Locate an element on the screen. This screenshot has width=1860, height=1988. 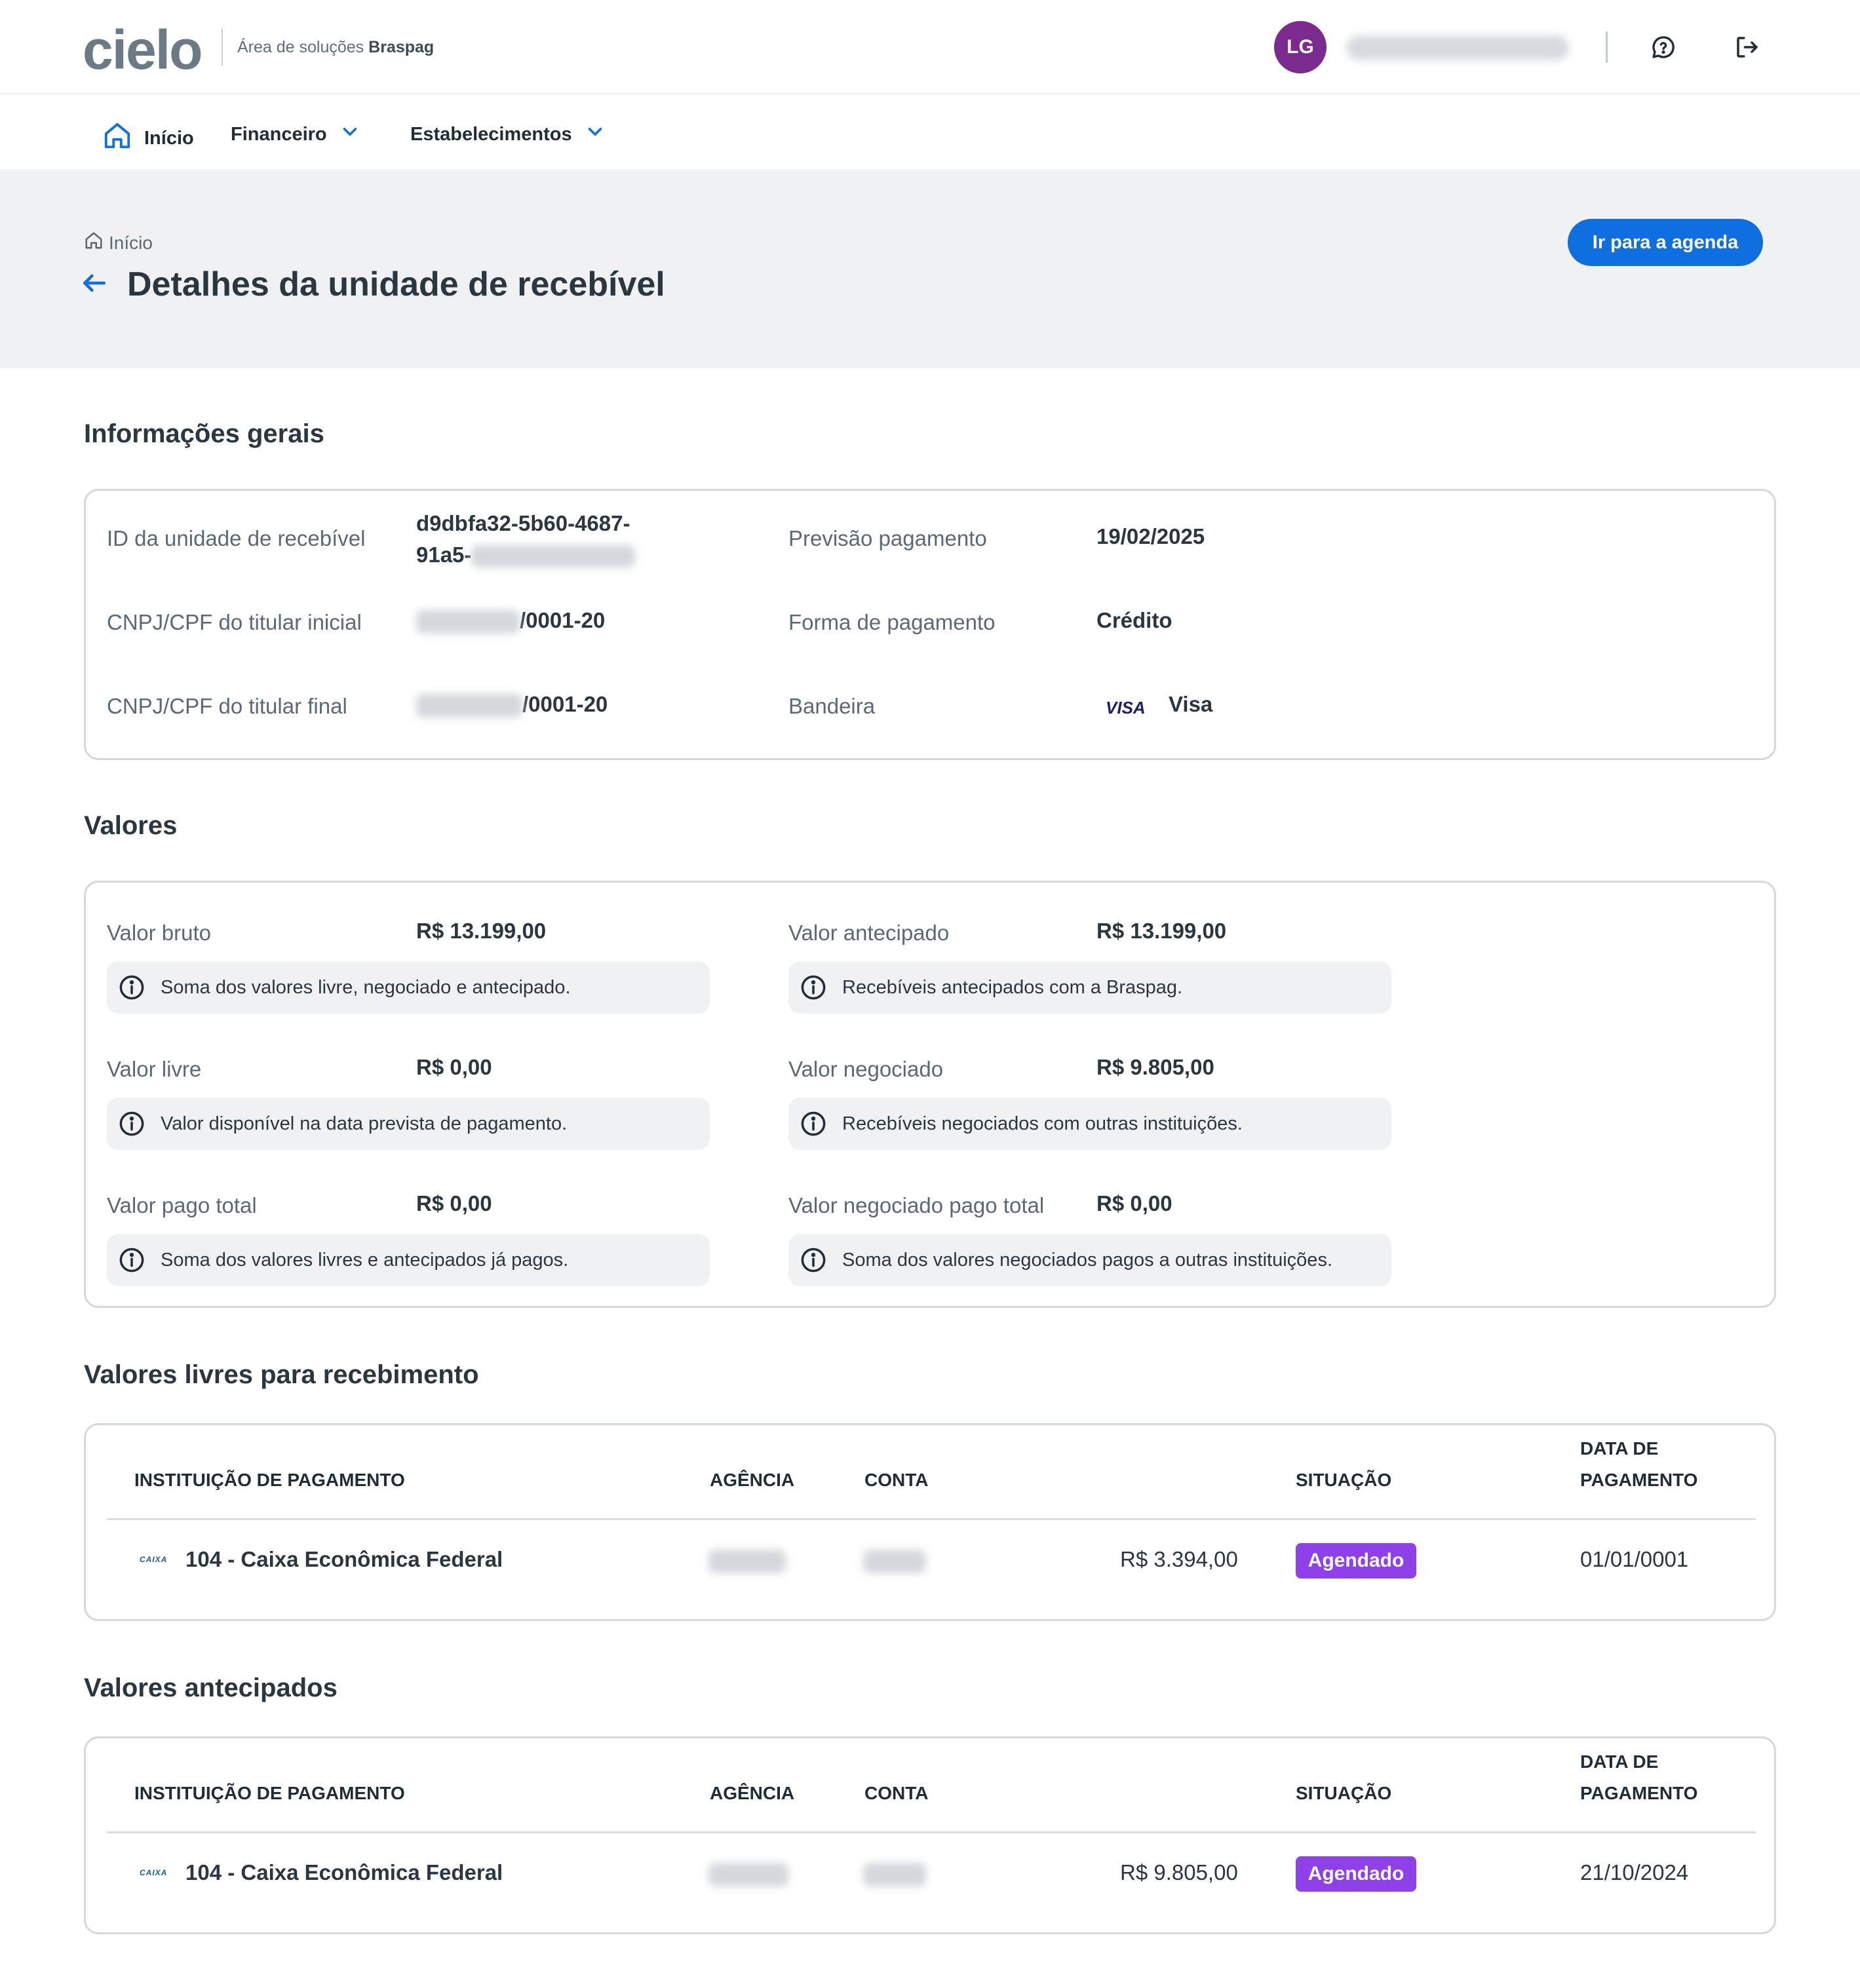
nav-item-inicio: Início is located at coordinates (148, 138).